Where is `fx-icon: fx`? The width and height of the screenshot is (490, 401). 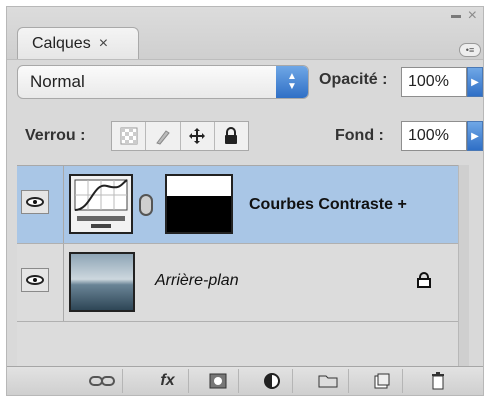
fx-icon: fx is located at coordinates (168, 381).